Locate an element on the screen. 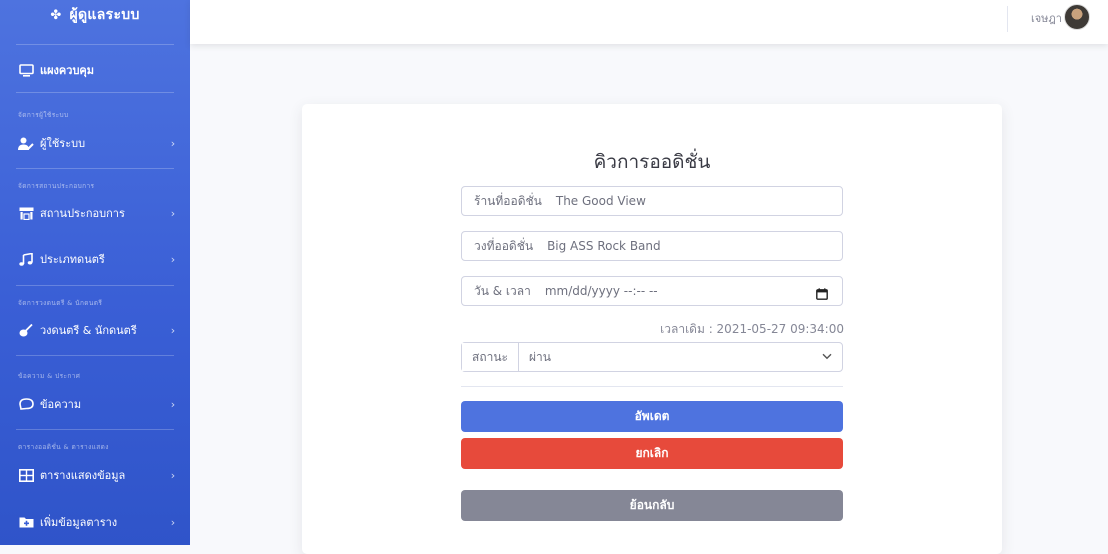 The image size is (1108, 554). back-button: ย้อนกลับ is located at coordinates (652, 505).